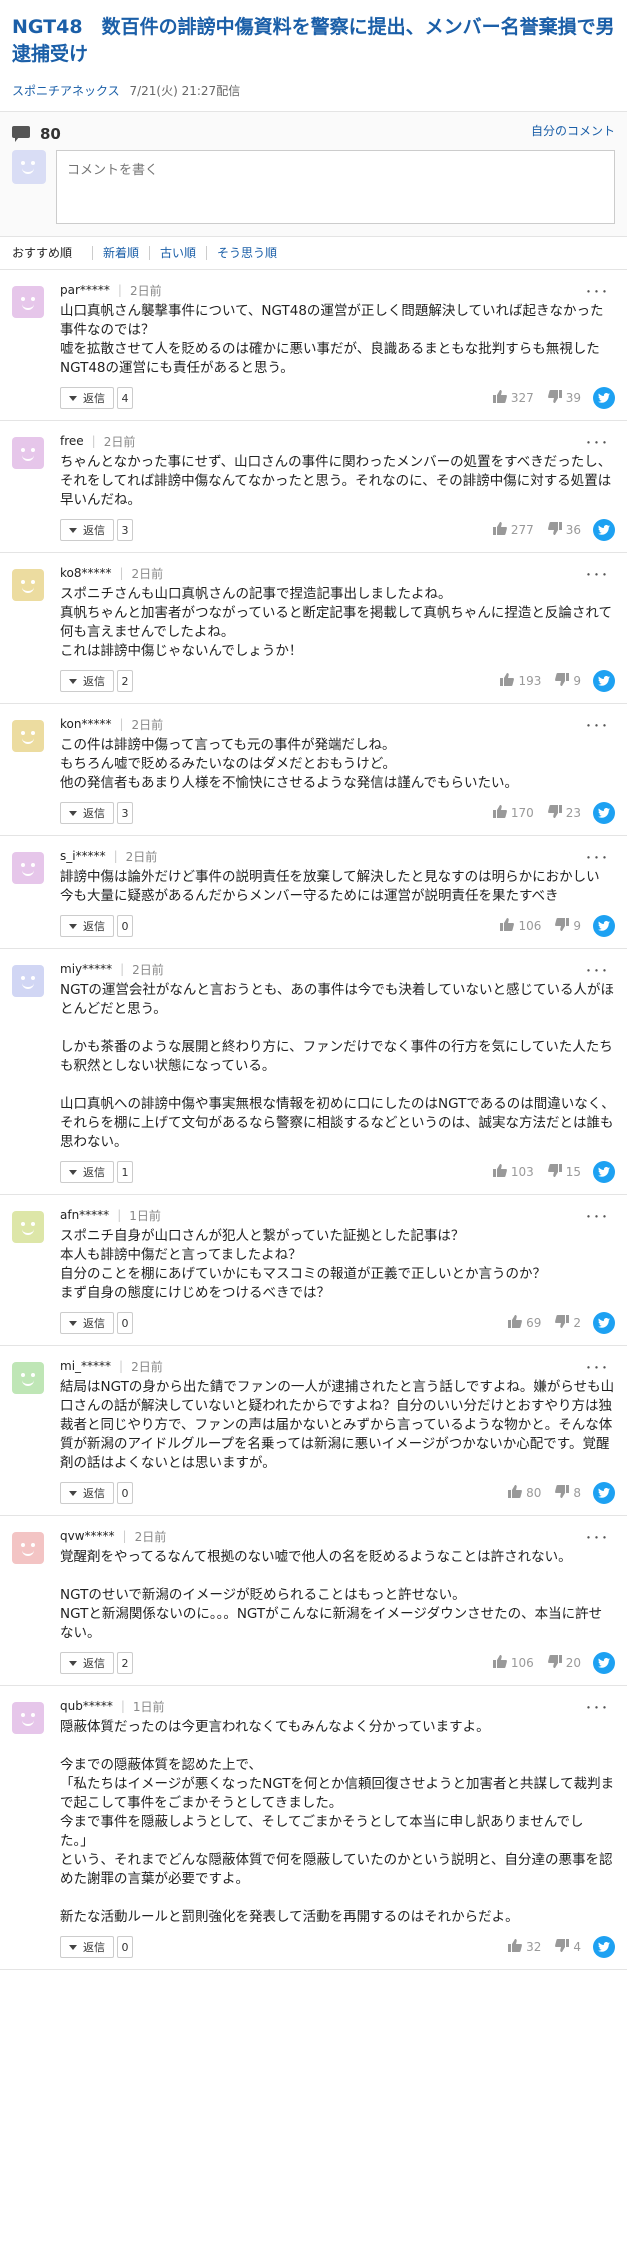 This screenshot has height=2257, width=627. Describe the element at coordinates (568, 1493) in the screenshot. I see `disagree-button: 8` at that location.